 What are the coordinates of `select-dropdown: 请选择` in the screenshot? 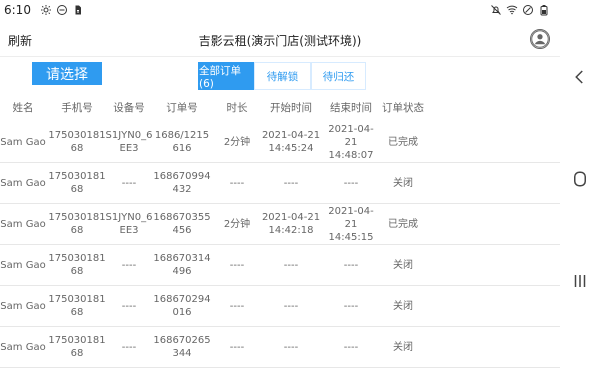 It's located at (67, 73).